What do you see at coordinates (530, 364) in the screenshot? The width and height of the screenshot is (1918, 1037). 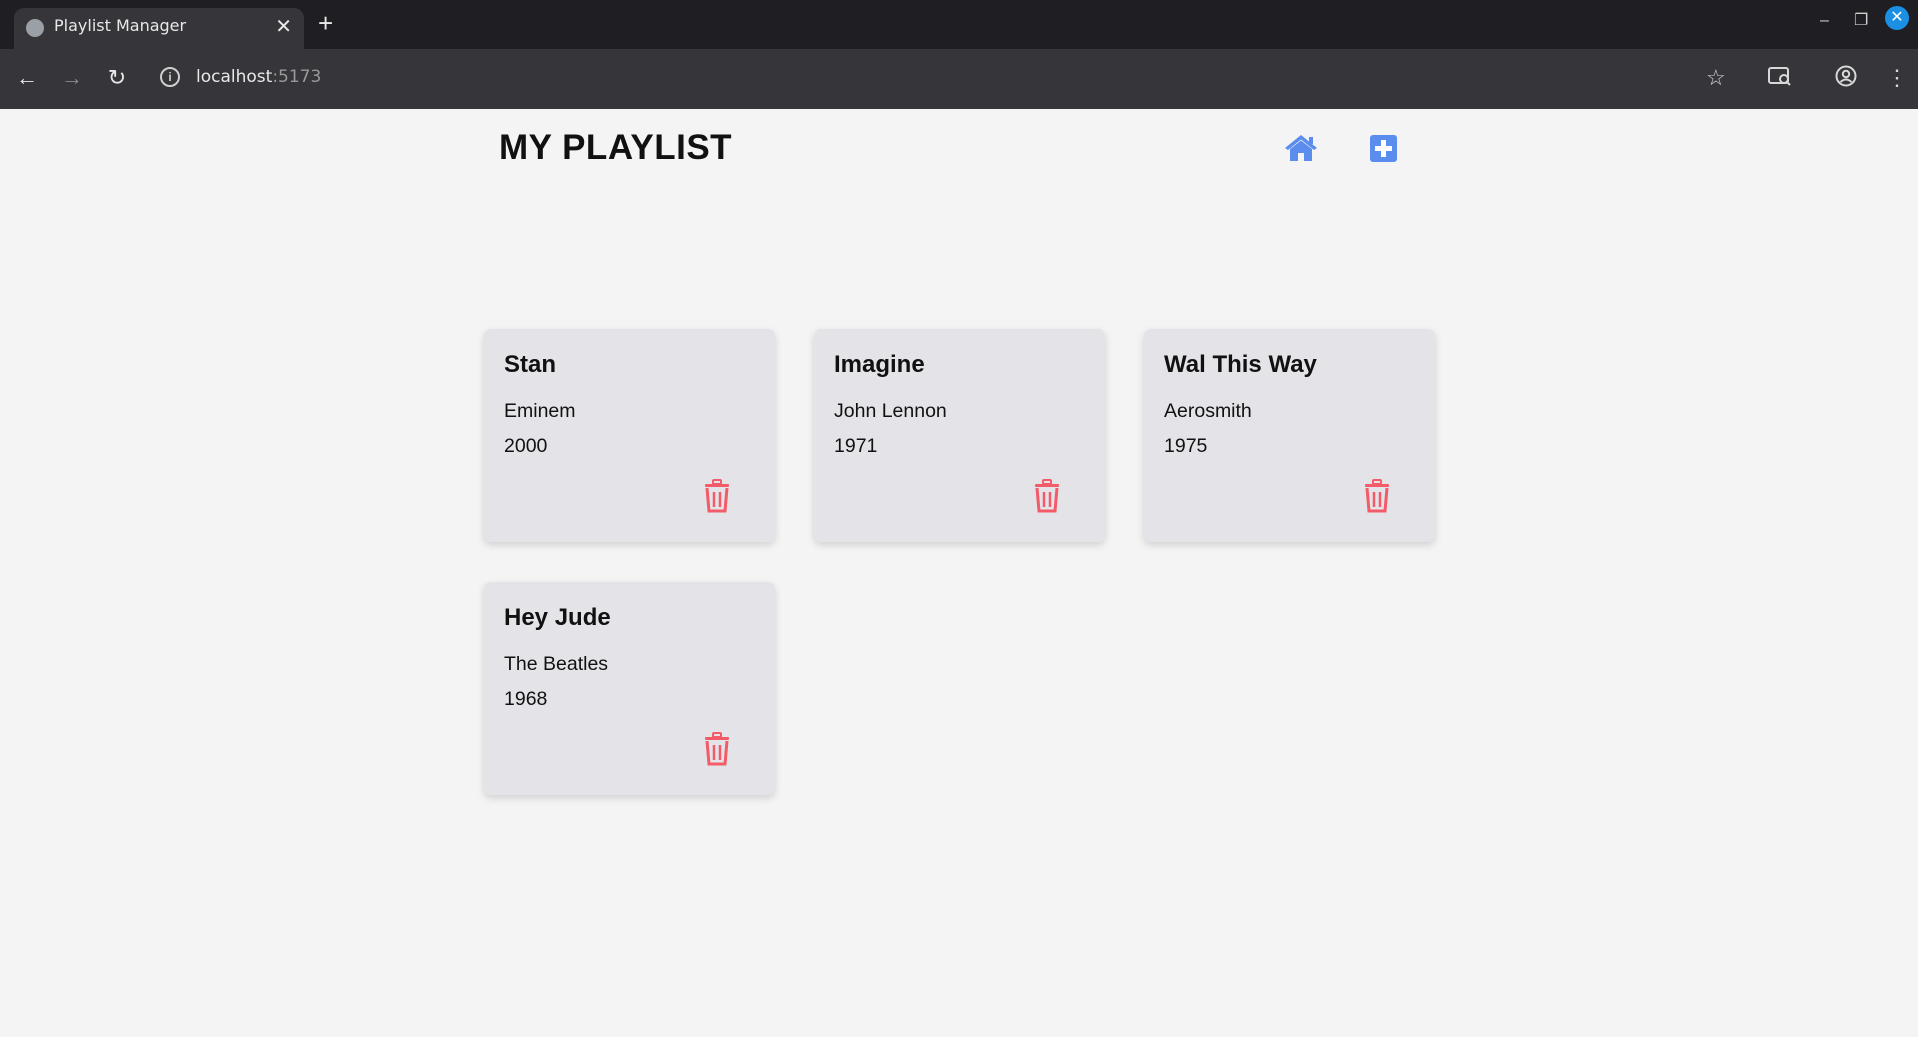 I see `song-title: Stan` at bounding box center [530, 364].